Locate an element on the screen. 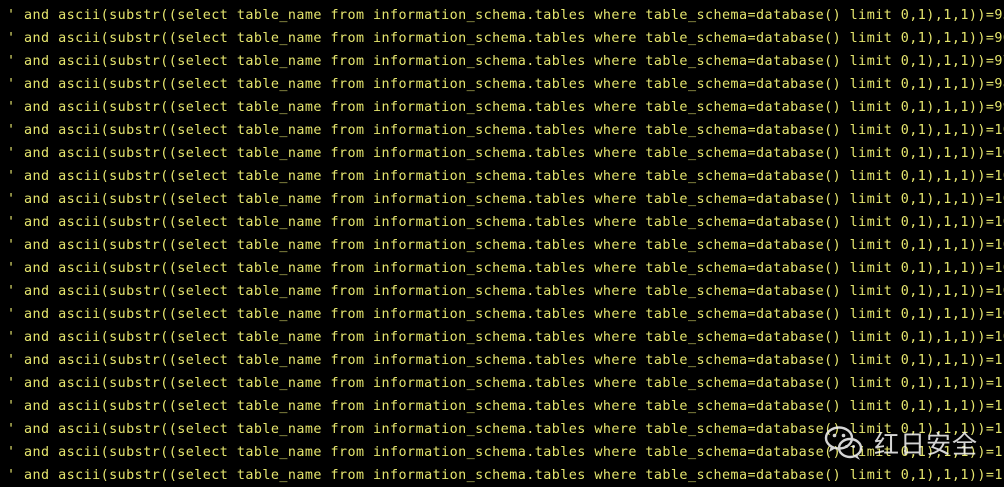  wechat-icon is located at coordinates (843, 443).